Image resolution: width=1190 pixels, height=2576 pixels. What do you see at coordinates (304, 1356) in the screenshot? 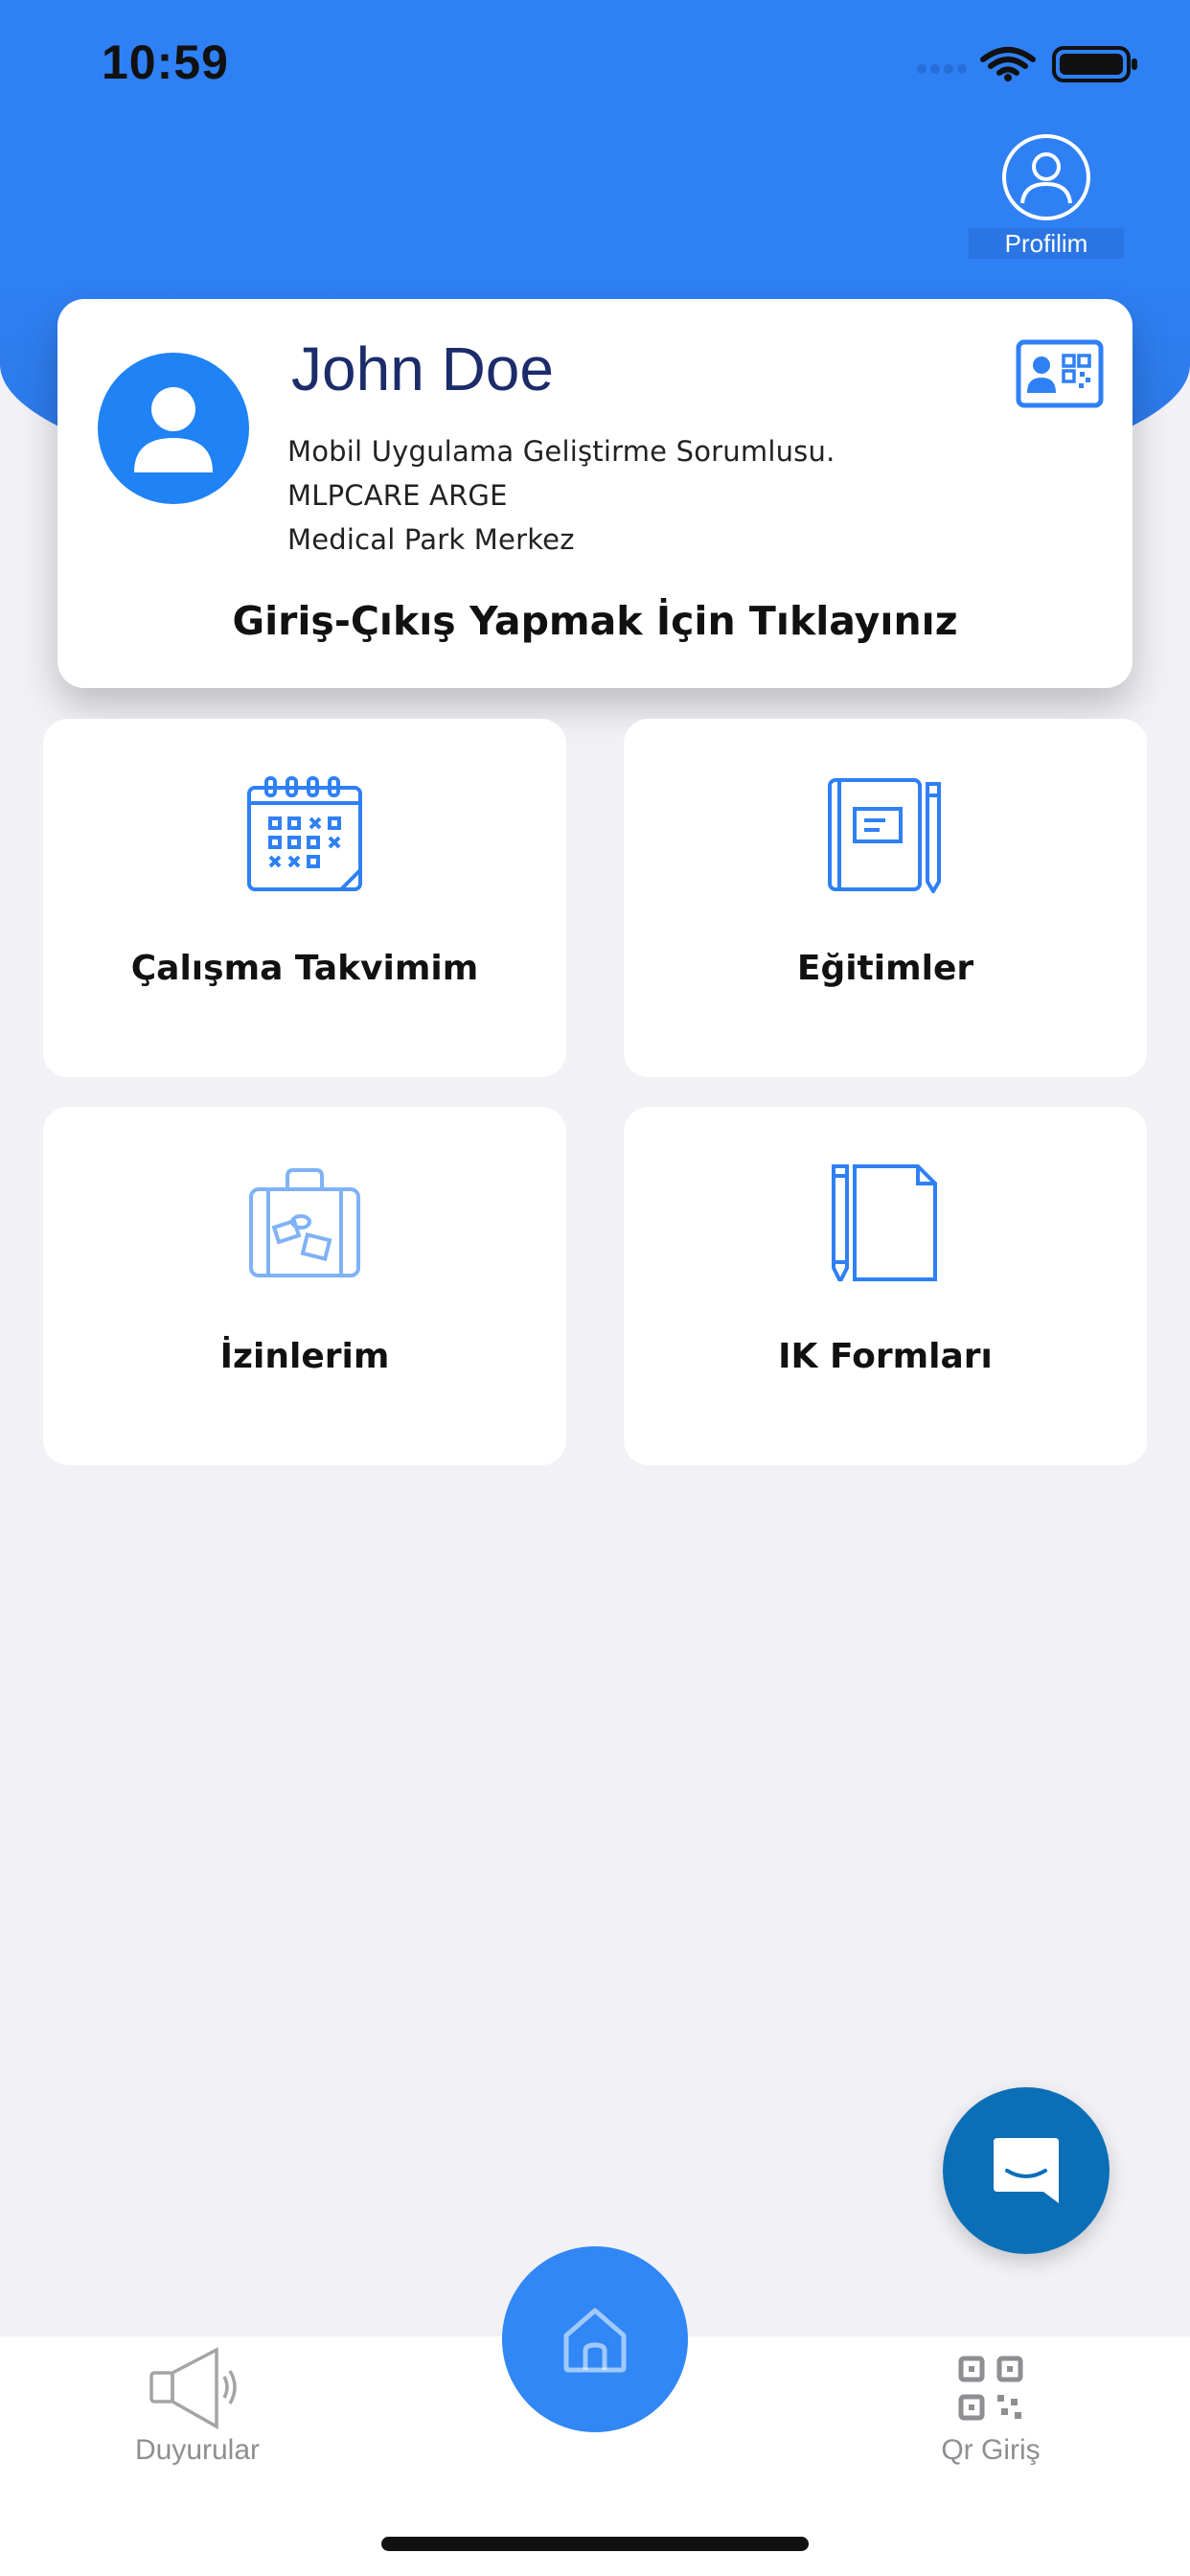
I see `menu-tile-label: İzinlerim` at bounding box center [304, 1356].